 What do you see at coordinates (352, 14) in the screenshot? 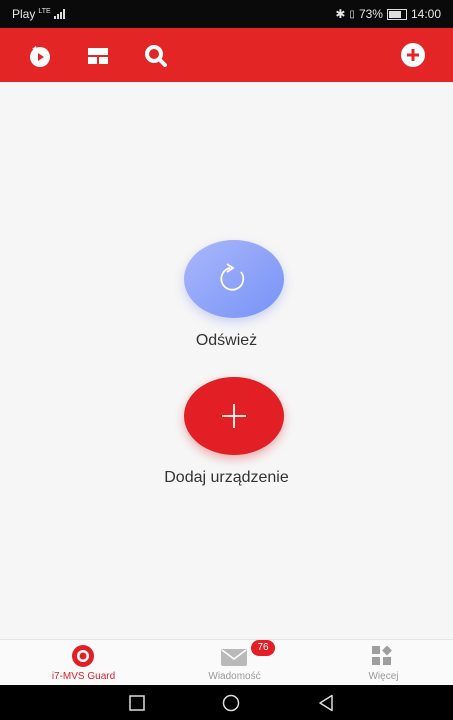
I see `vibrate-icon: ▯` at bounding box center [352, 14].